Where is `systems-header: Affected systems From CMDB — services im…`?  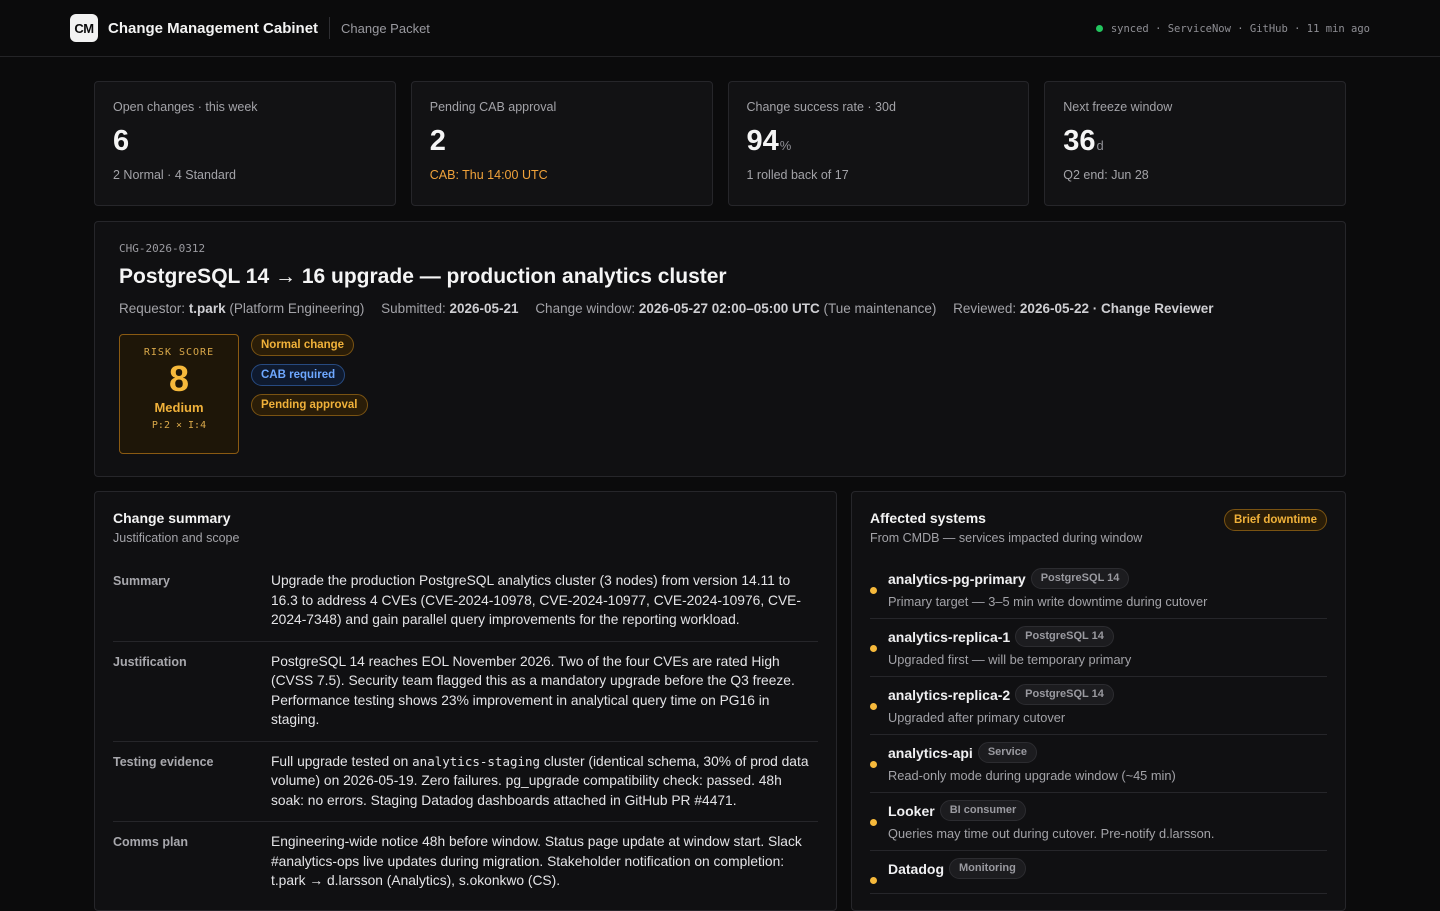
systems-header: Affected systems From CMDB — services im… is located at coordinates (1098, 527).